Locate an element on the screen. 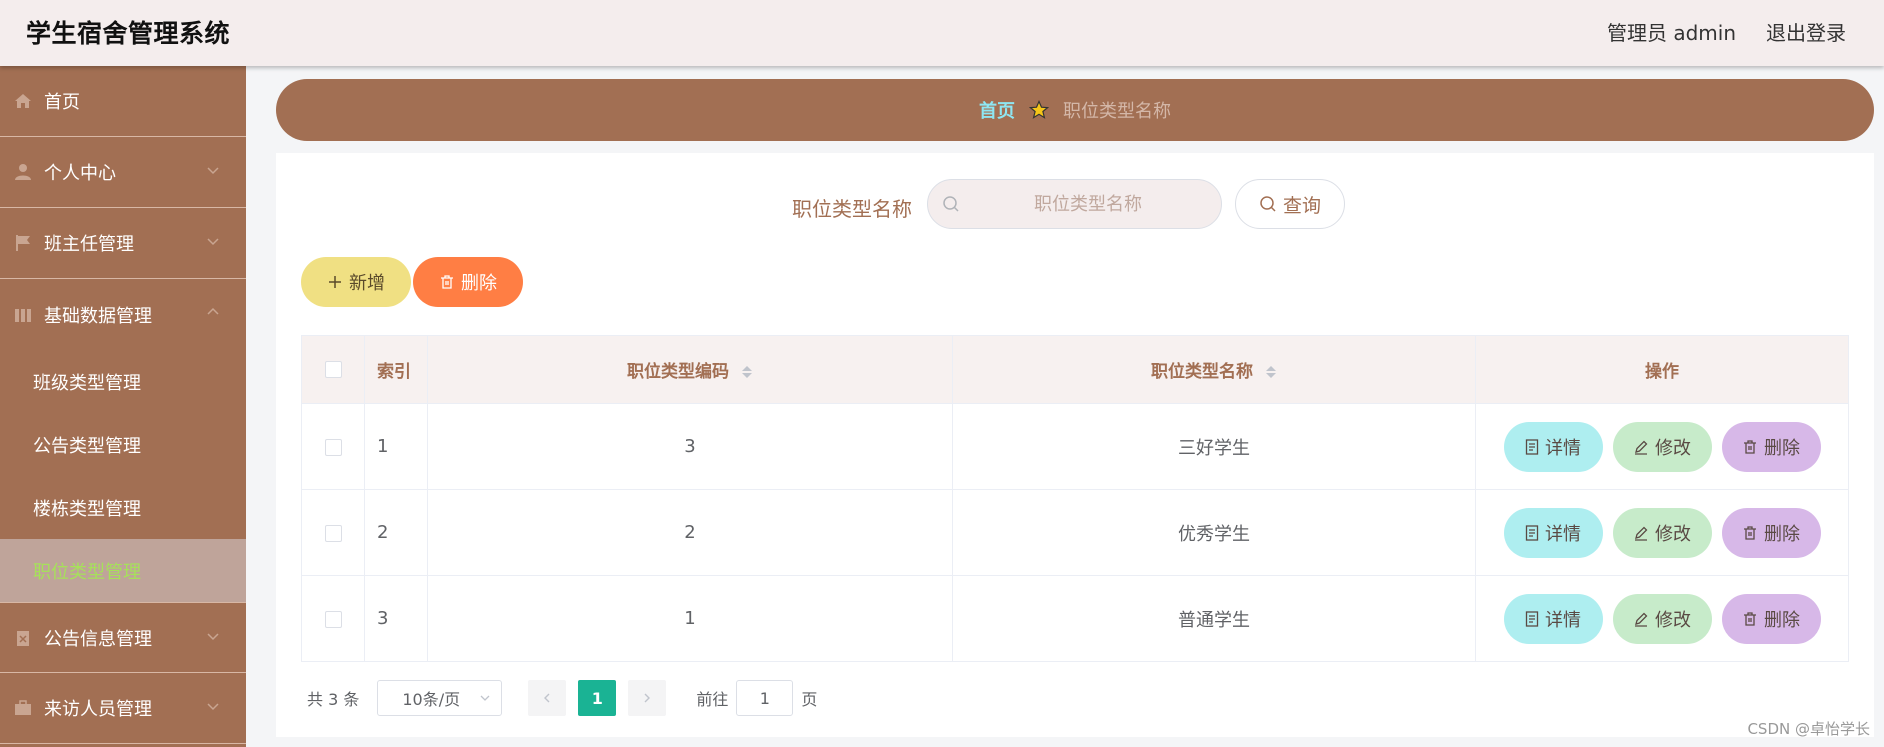  batch-delete-button: 删除 is located at coordinates (468, 282).